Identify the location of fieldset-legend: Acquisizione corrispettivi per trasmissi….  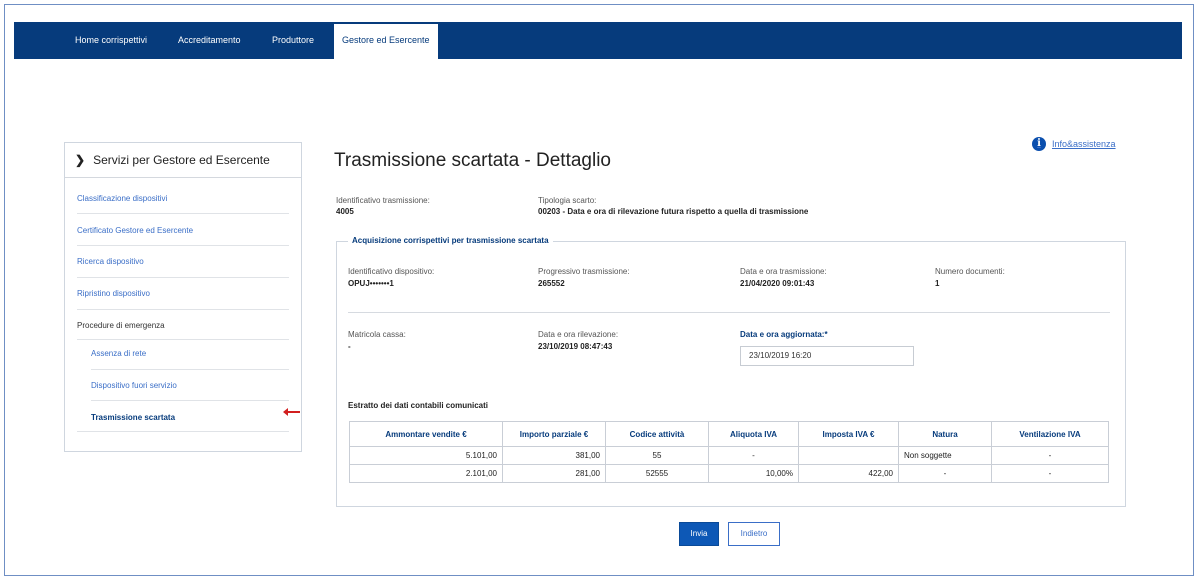
(450, 240).